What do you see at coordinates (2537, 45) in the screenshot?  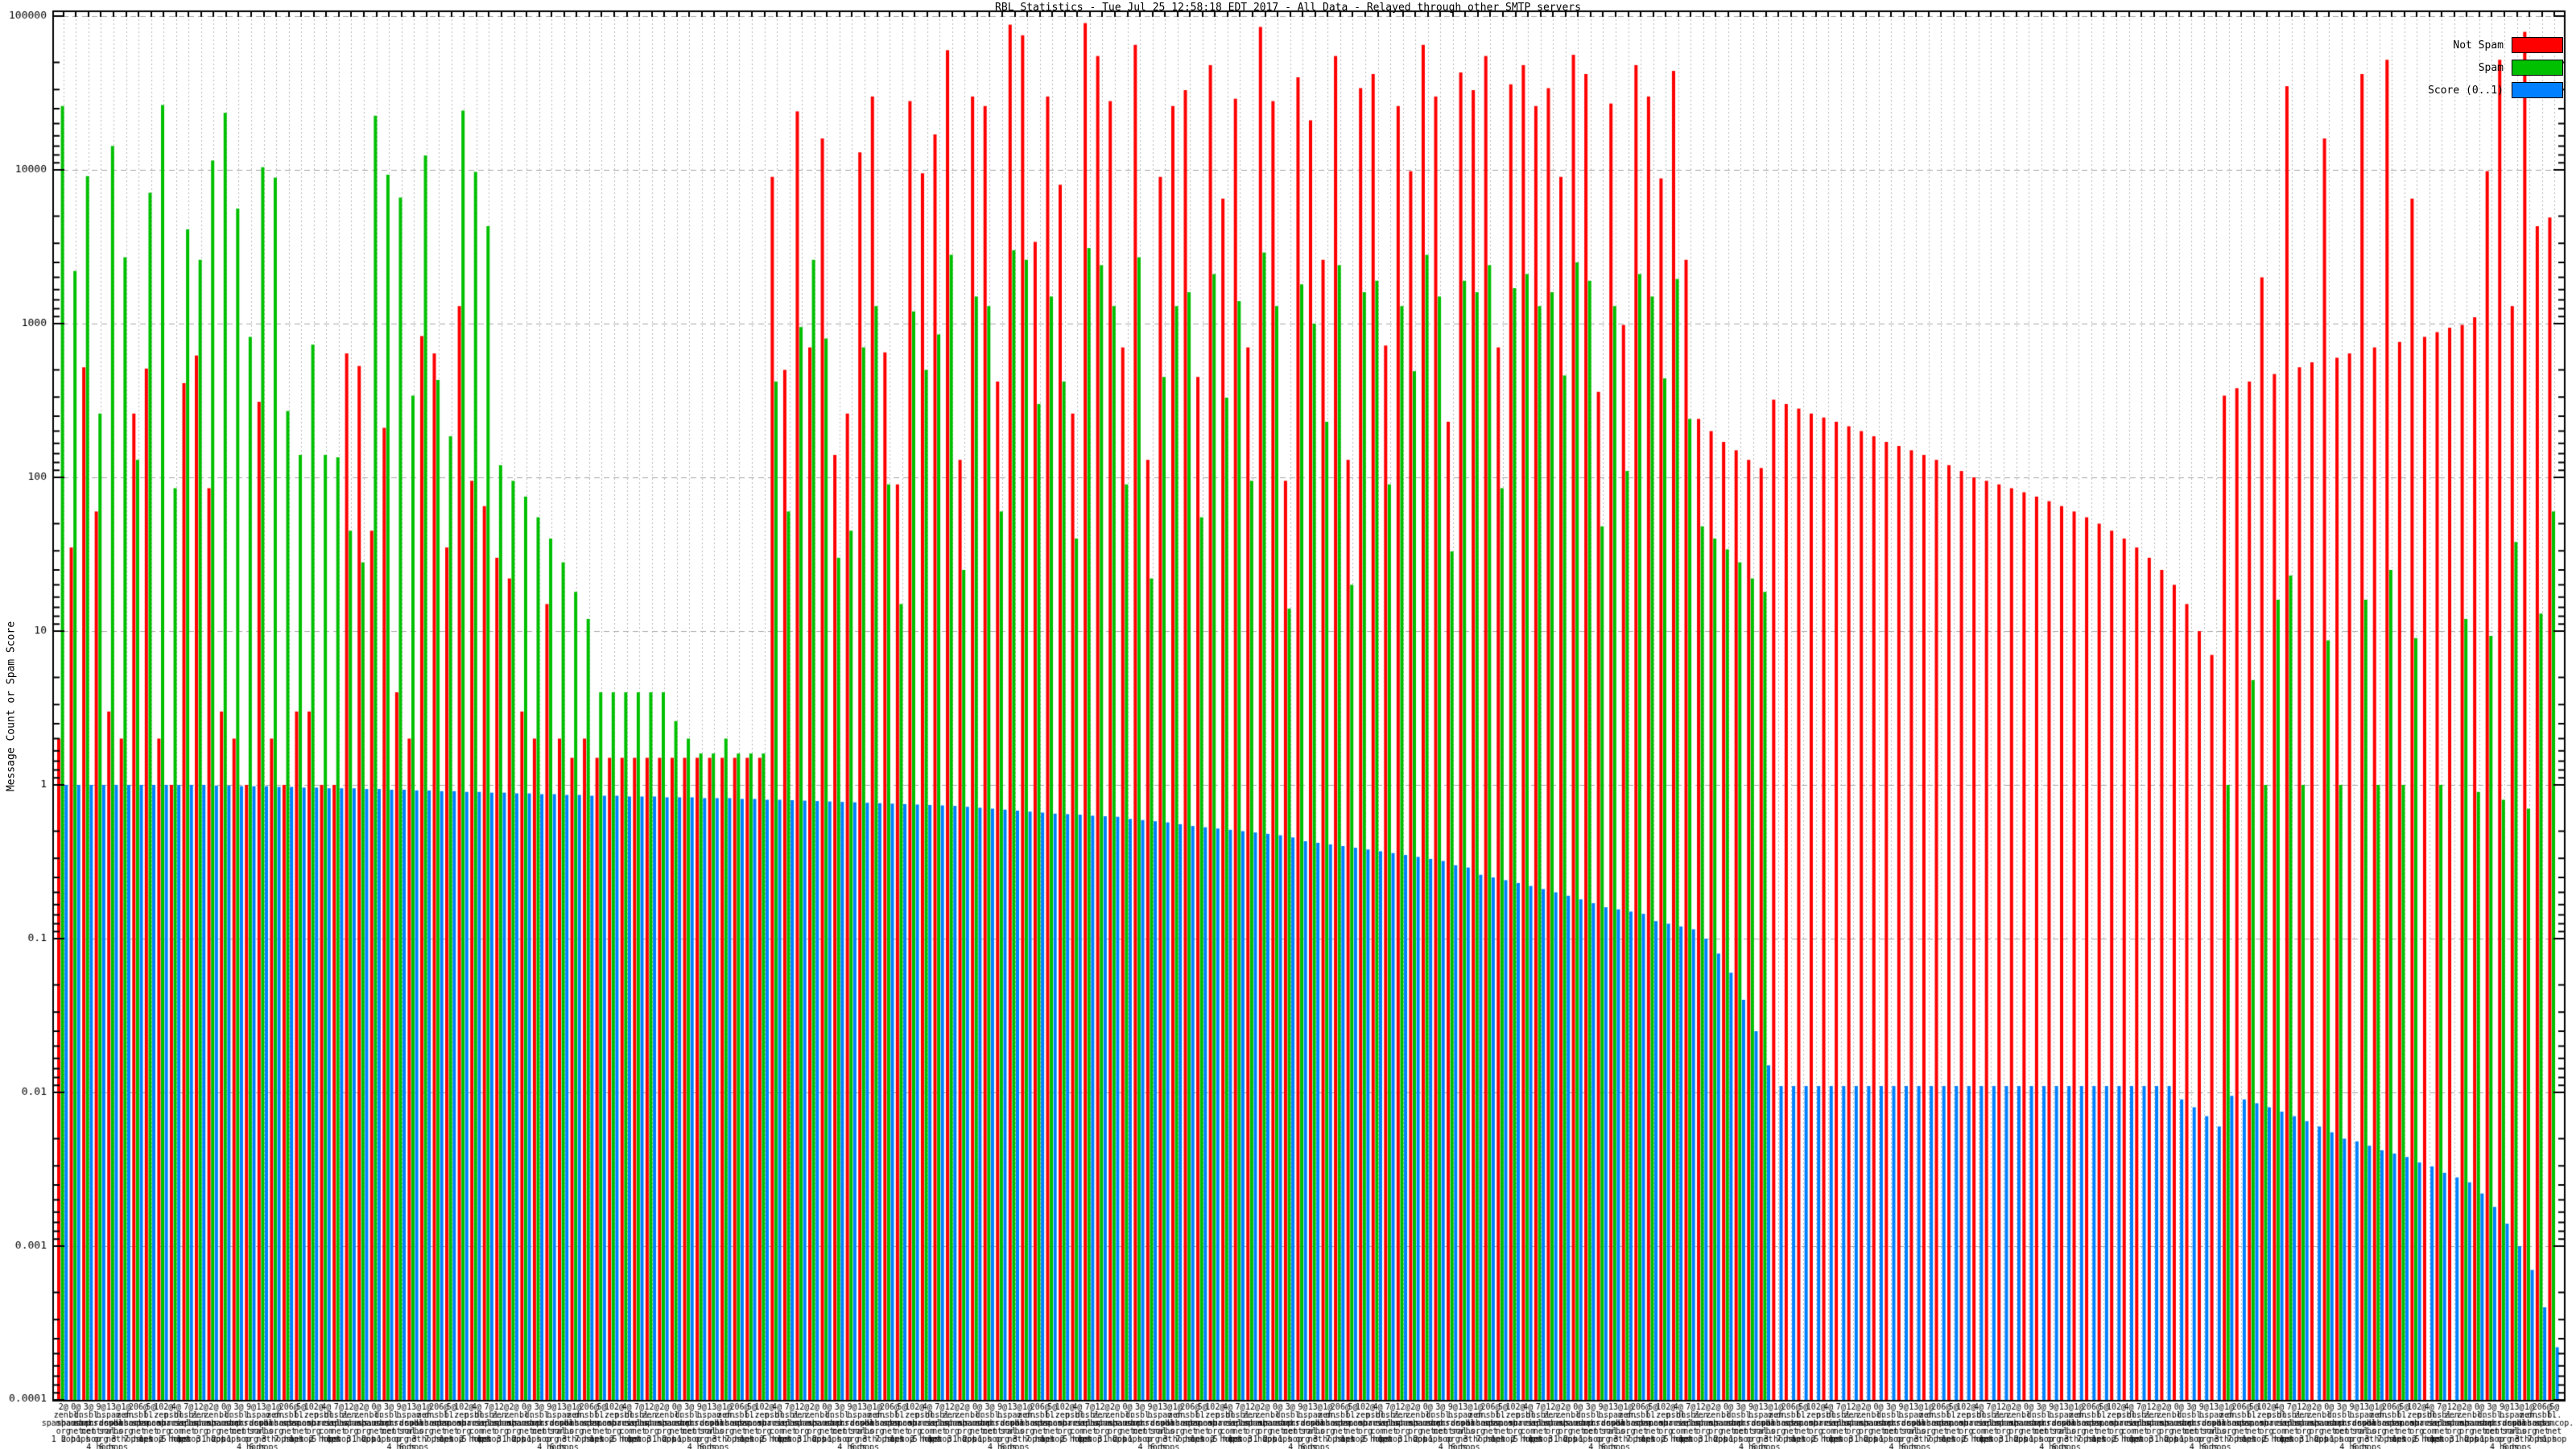 I see `not-spam-swatch` at bounding box center [2537, 45].